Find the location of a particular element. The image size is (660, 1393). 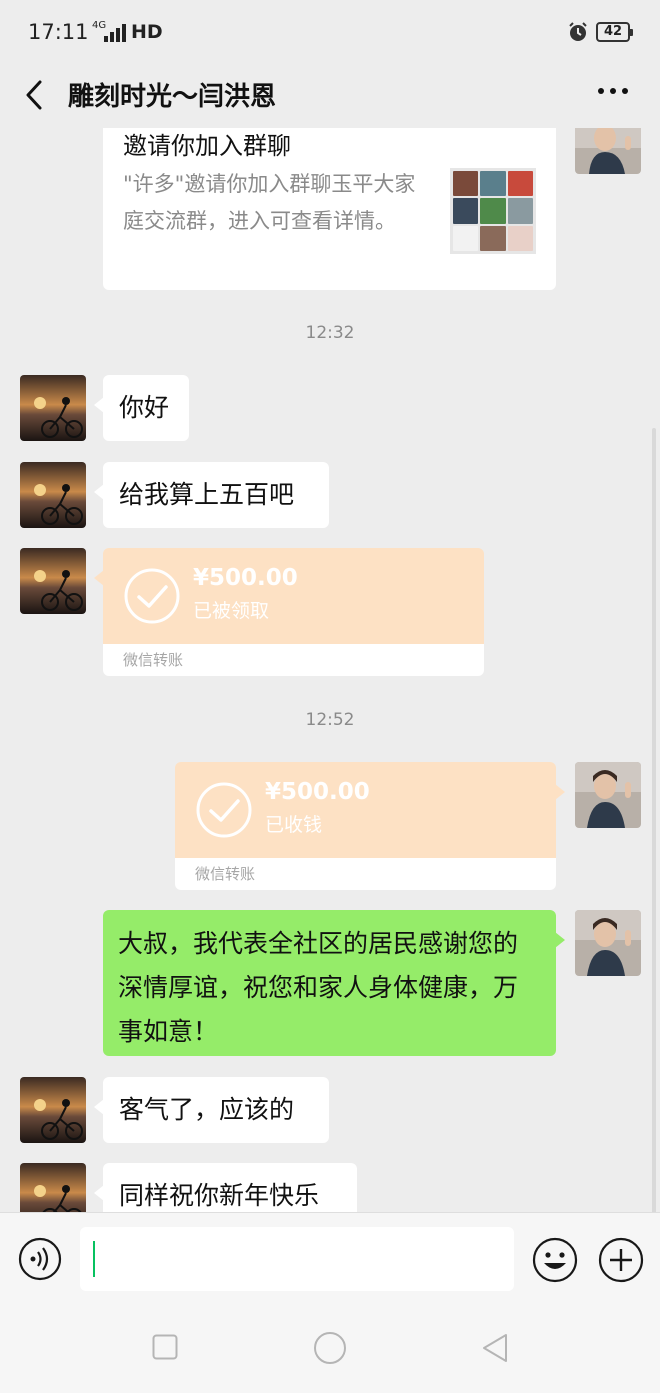

emoji-icon is located at coordinates (555, 1260).